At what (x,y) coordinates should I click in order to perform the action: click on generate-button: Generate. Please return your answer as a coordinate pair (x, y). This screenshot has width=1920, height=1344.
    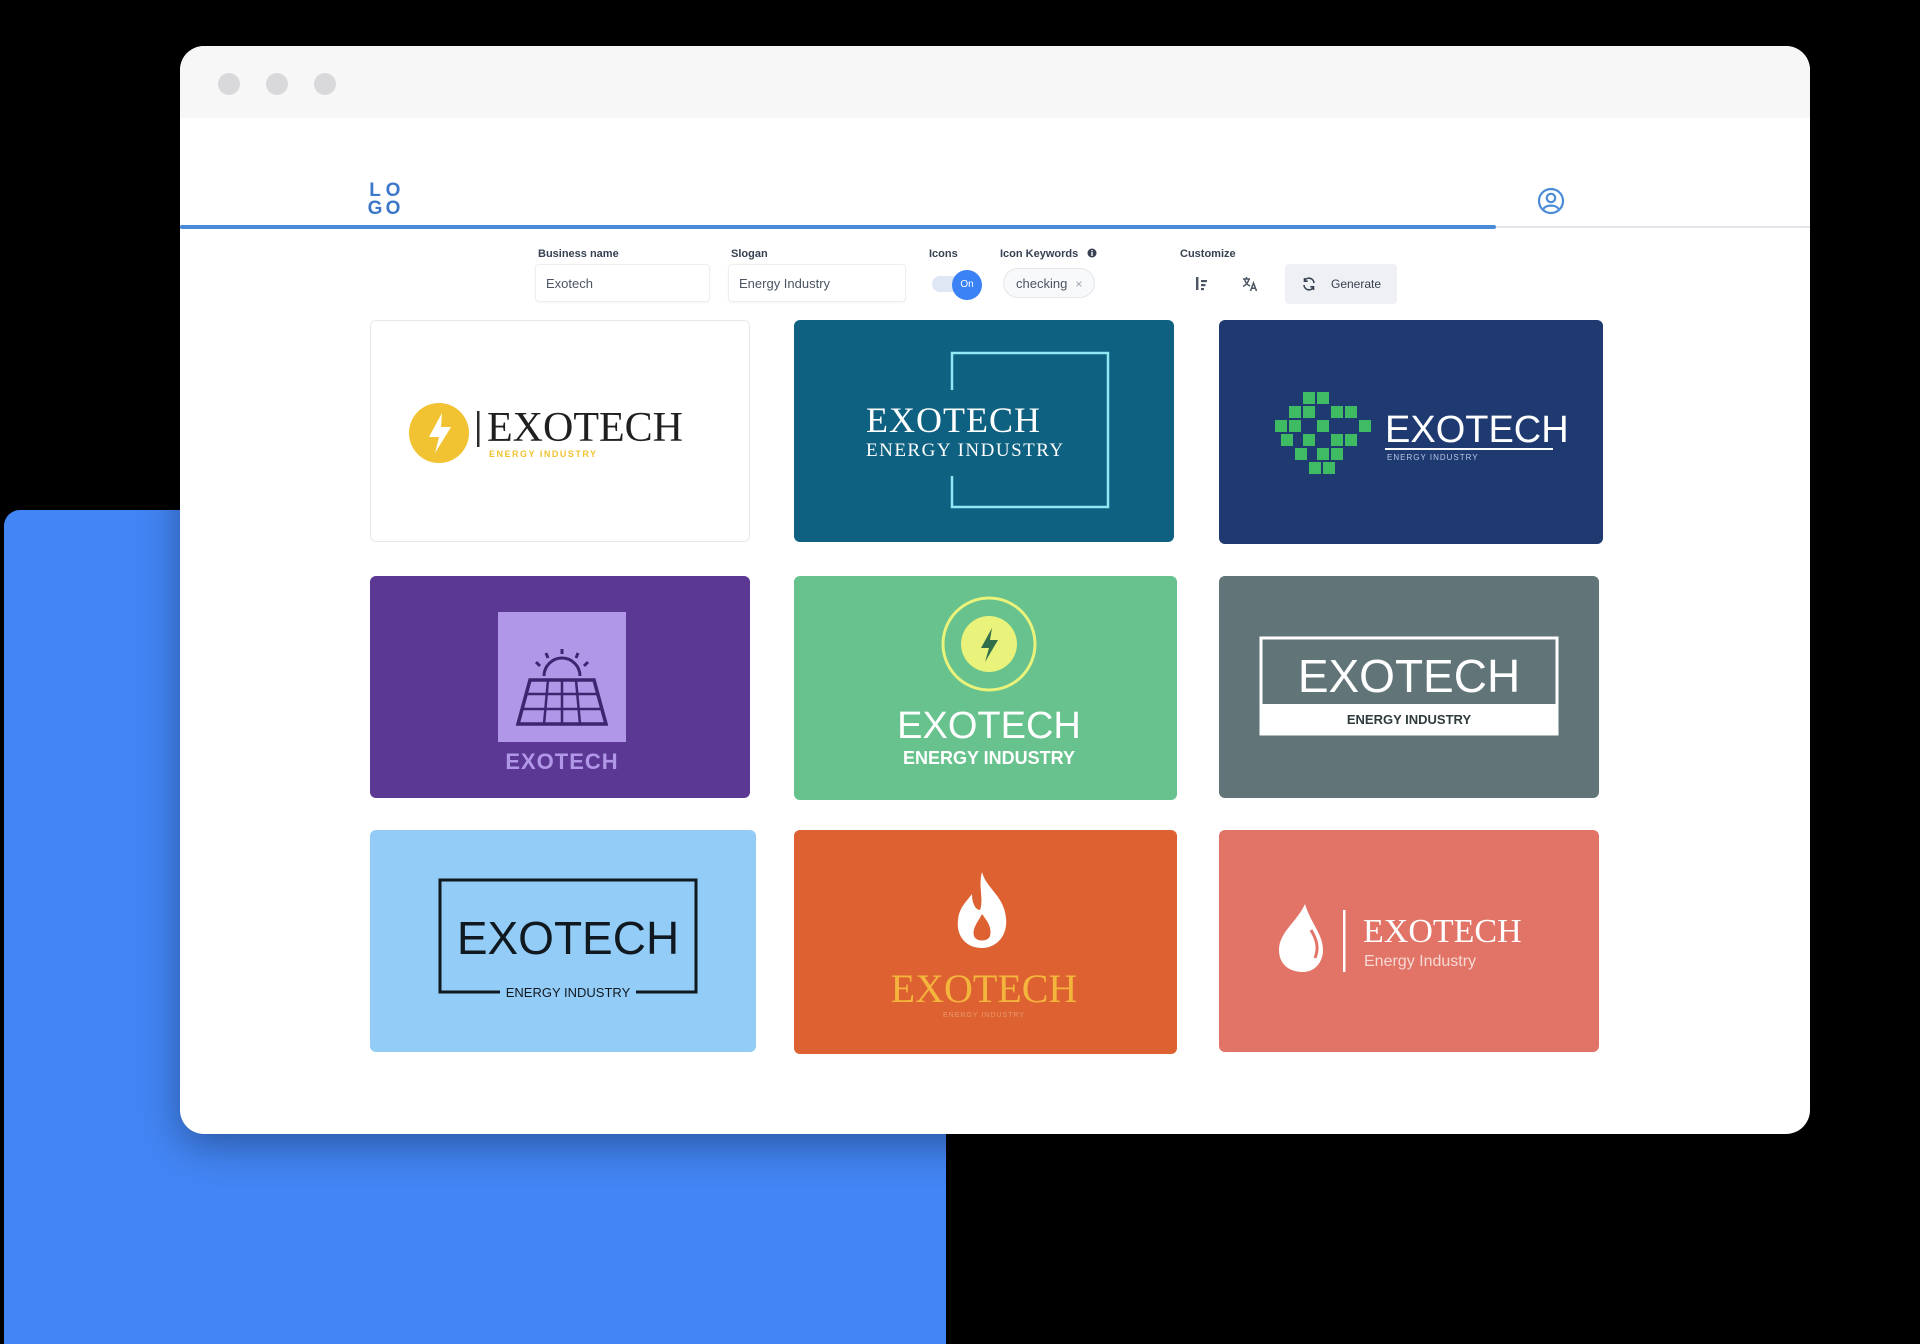
    Looking at the image, I should click on (1341, 284).